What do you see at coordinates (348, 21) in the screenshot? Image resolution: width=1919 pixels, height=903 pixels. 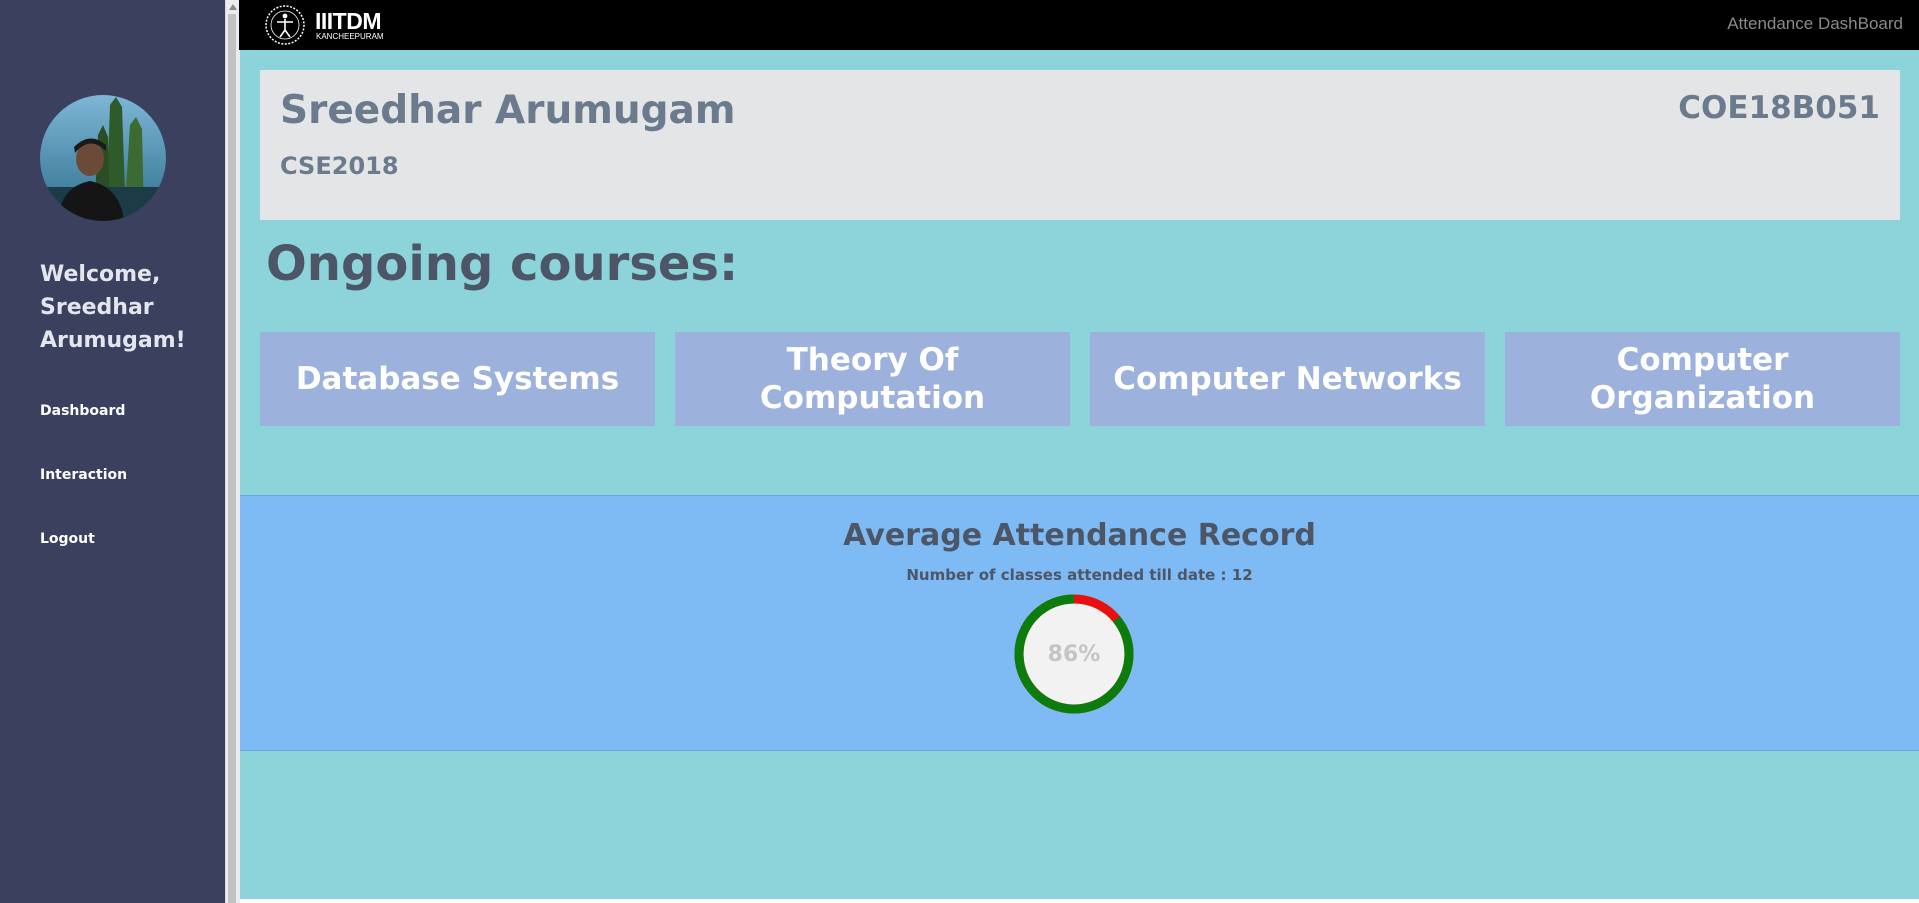 I see `logo-name: IIITDM` at bounding box center [348, 21].